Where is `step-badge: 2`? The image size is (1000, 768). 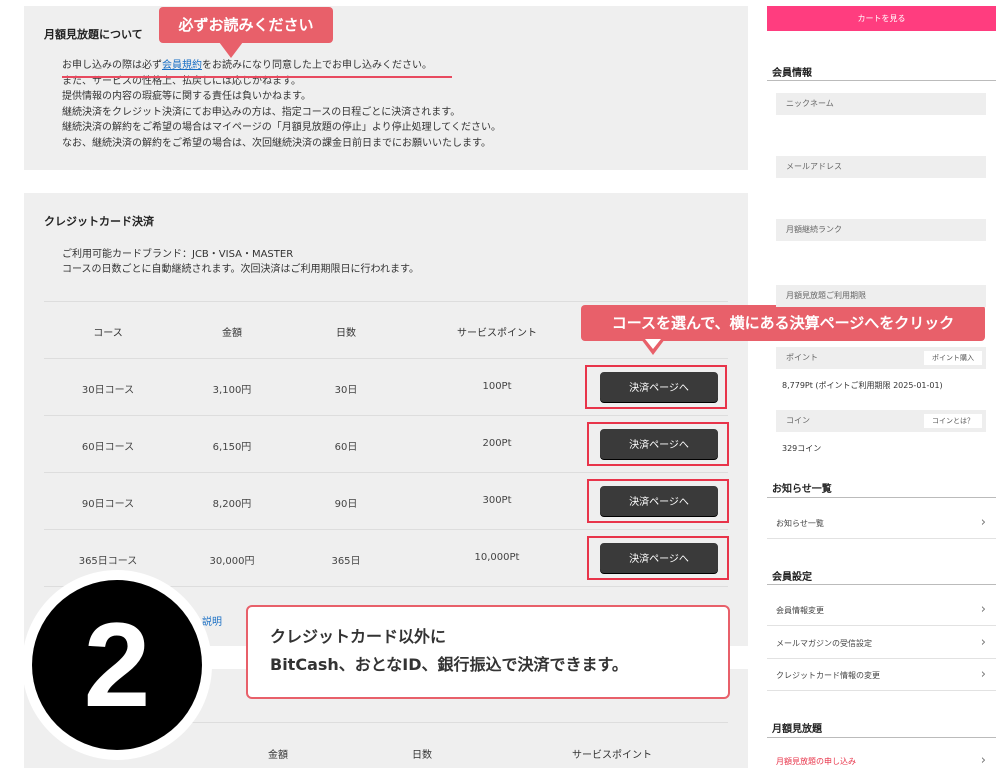
step-badge: 2 is located at coordinates (117, 665).